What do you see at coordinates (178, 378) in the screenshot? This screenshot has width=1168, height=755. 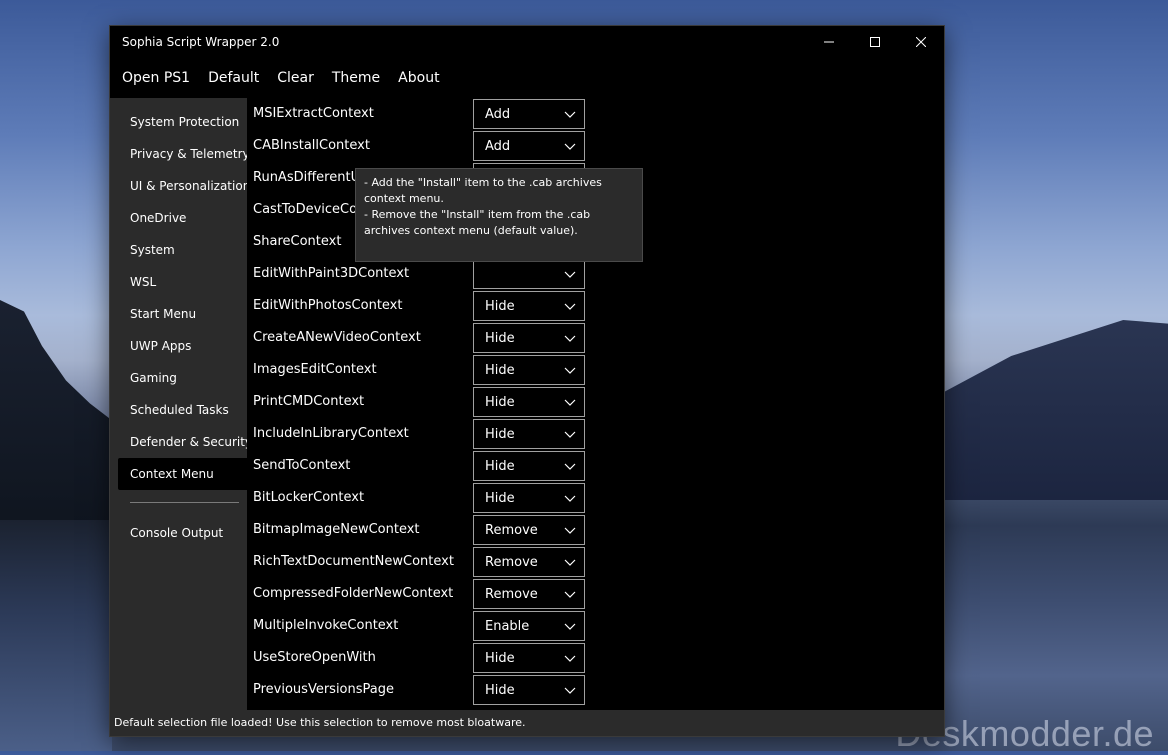 I see `sidebar-item-gaming: Gaming` at bounding box center [178, 378].